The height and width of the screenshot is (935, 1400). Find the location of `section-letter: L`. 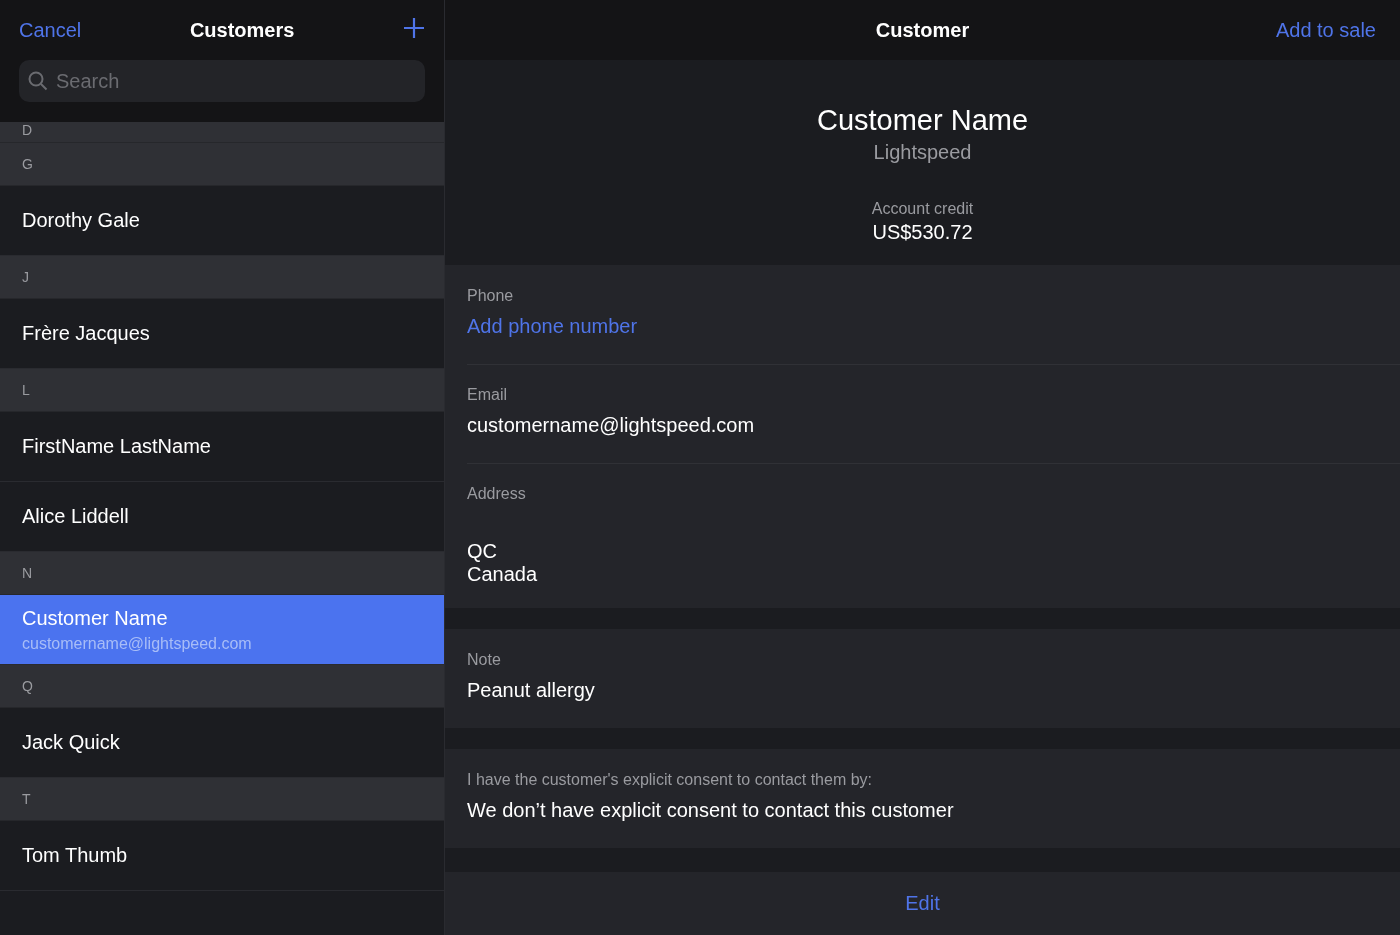

section-letter: L is located at coordinates (26, 390).